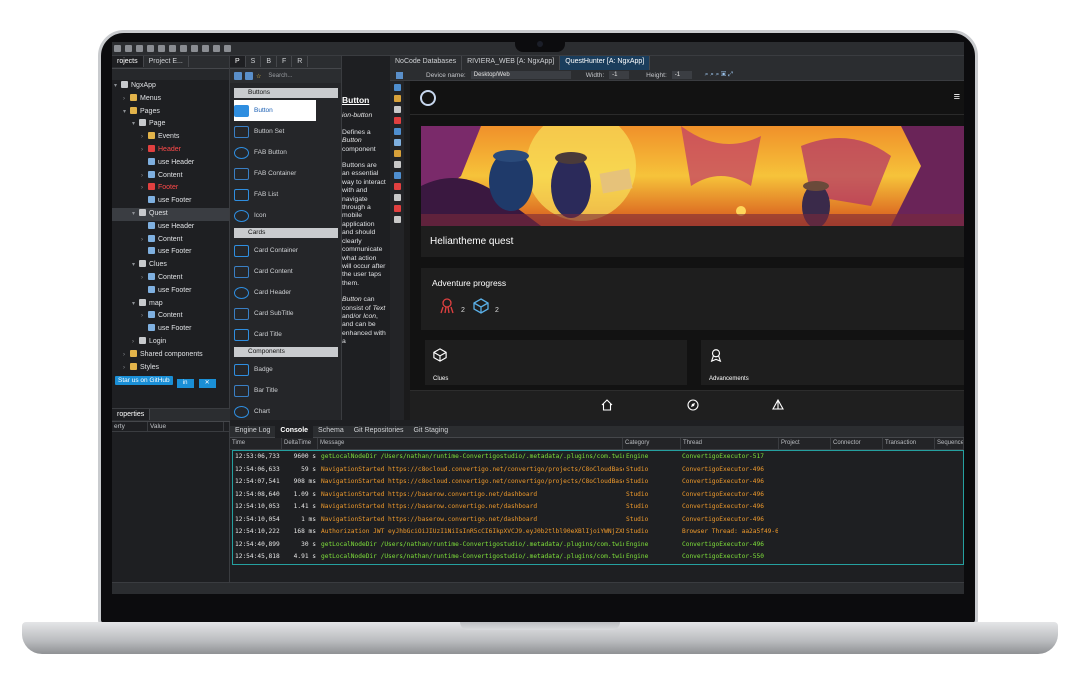 This screenshot has height=674, width=1080. What do you see at coordinates (185, 384) in the screenshot?
I see `linkedin-icon: in` at bounding box center [185, 384].